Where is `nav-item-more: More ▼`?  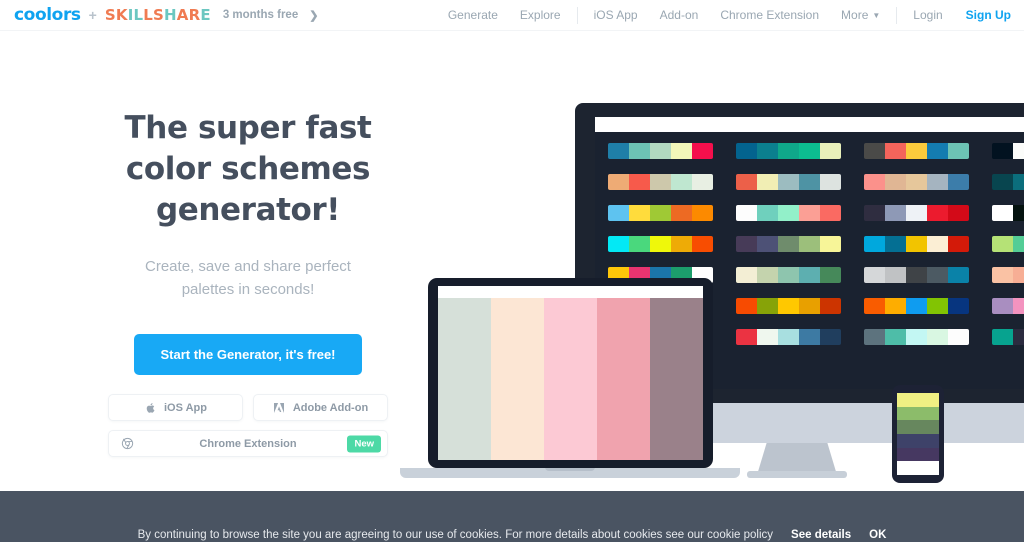
nav-item-more: More ▼ is located at coordinates (860, 15).